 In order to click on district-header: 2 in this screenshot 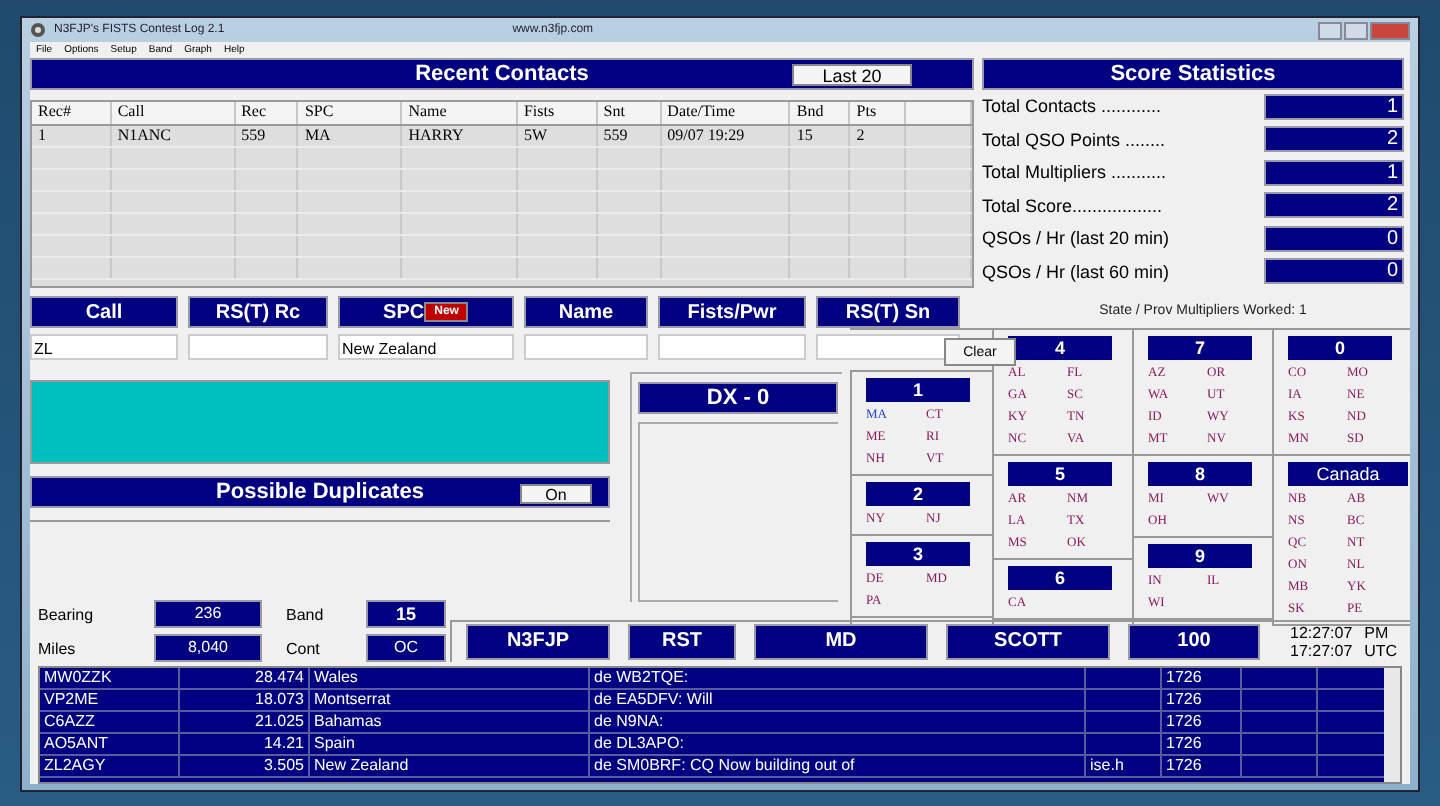, I will do `click(918, 494)`.